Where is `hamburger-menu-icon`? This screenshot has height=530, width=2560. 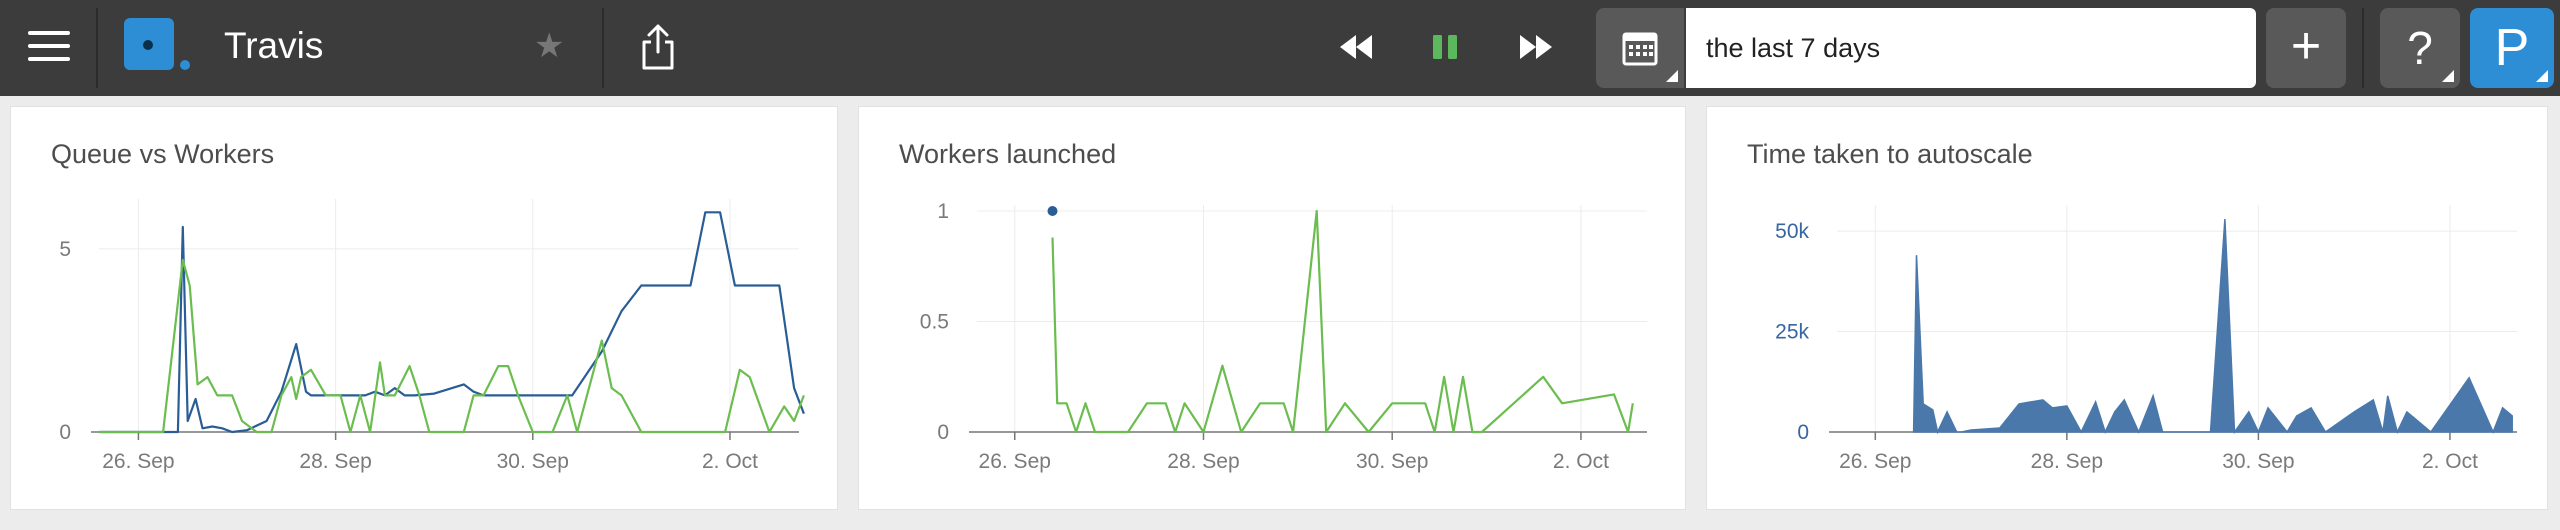 hamburger-menu-icon is located at coordinates (49, 48).